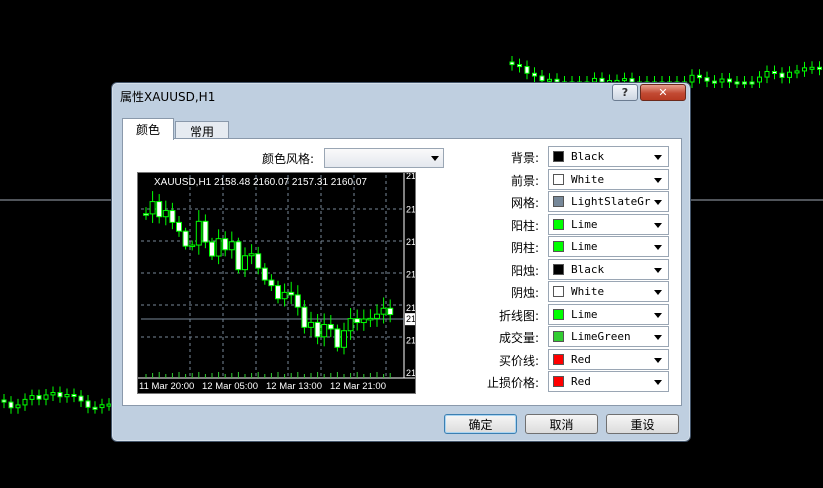 Image resolution: width=823 pixels, height=488 pixels. Describe the element at coordinates (524, 293) in the screenshot. I see `color-setting-label: 阴烛:` at that location.